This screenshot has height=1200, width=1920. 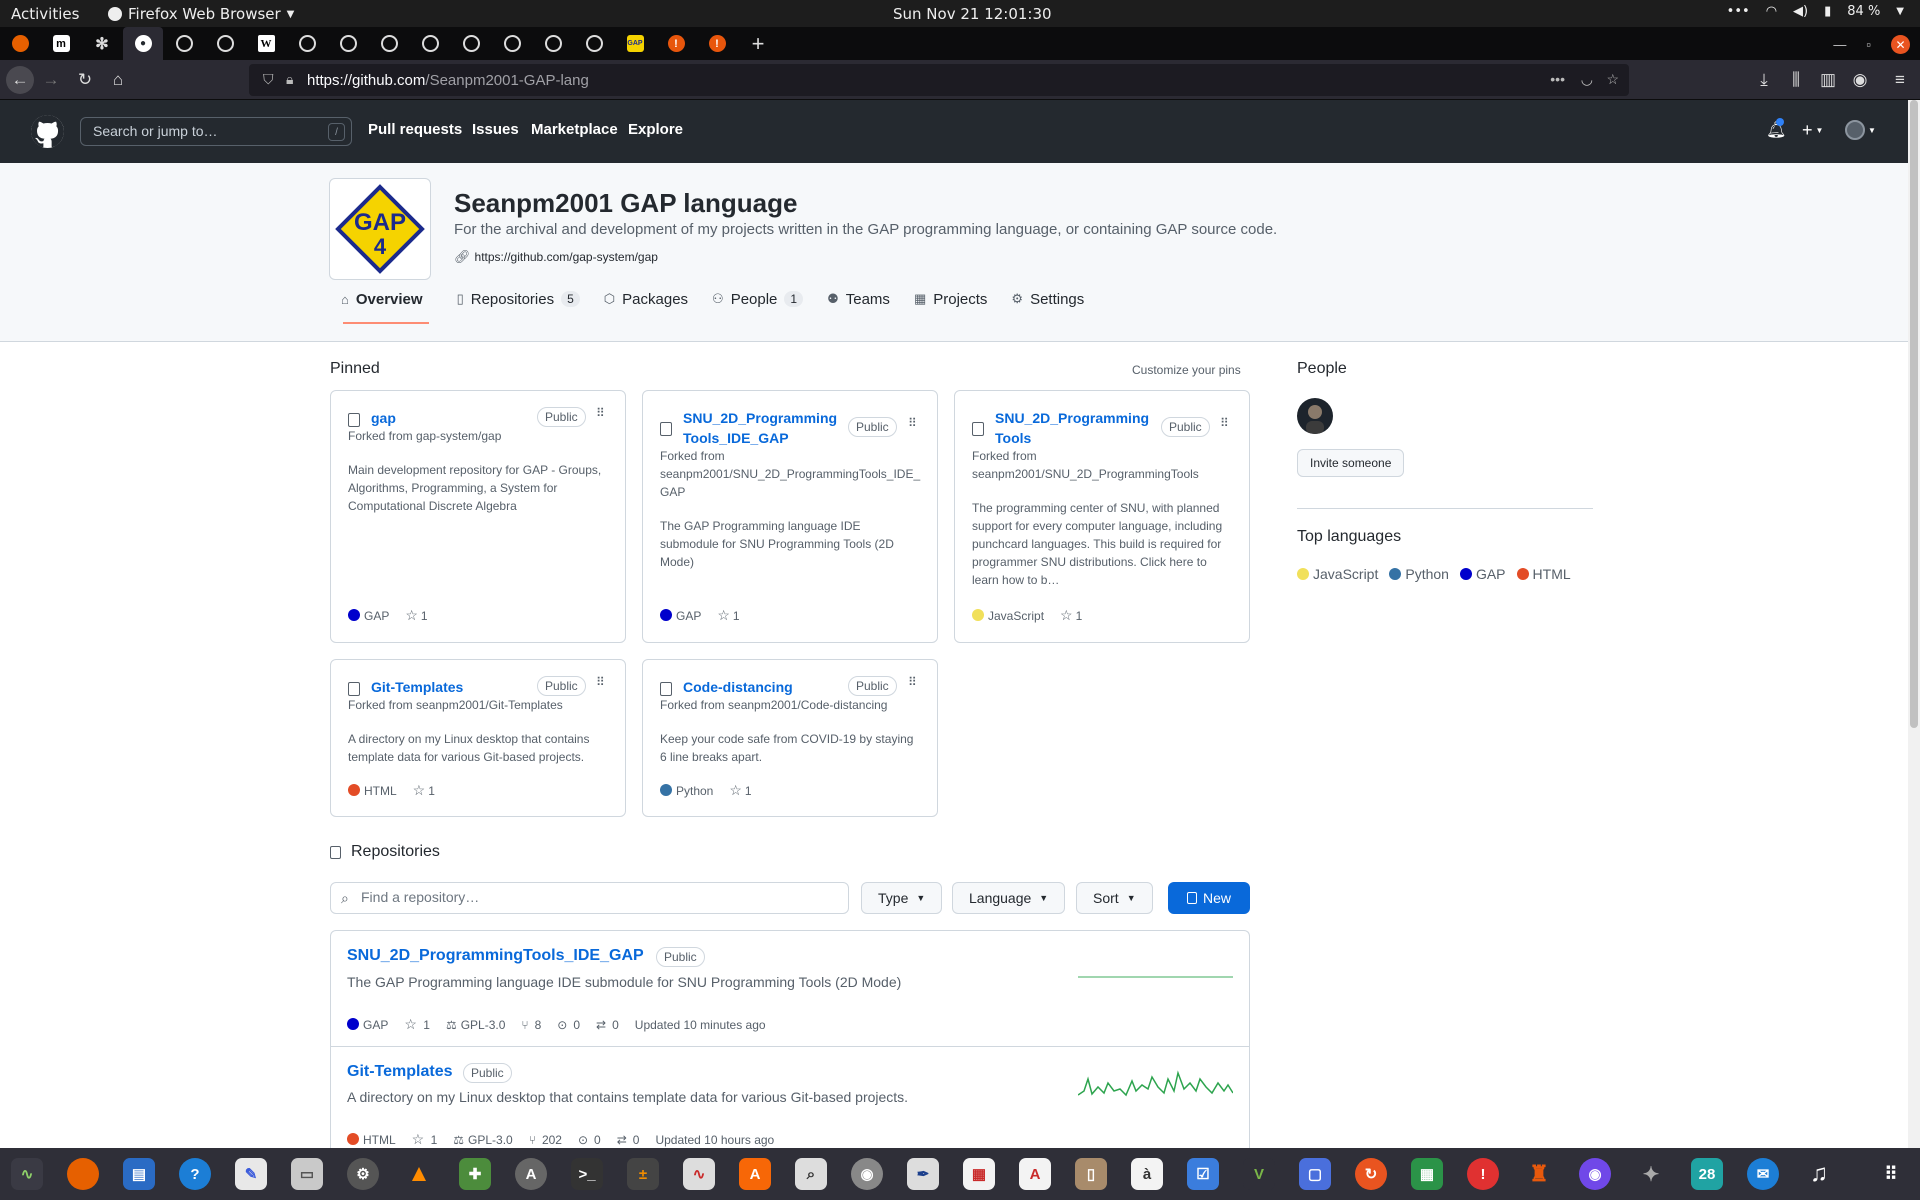 What do you see at coordinates (415, 129) in the screenshot?
I see `nav-pull-requests: Pull requests` at bounding box center [415, 129].